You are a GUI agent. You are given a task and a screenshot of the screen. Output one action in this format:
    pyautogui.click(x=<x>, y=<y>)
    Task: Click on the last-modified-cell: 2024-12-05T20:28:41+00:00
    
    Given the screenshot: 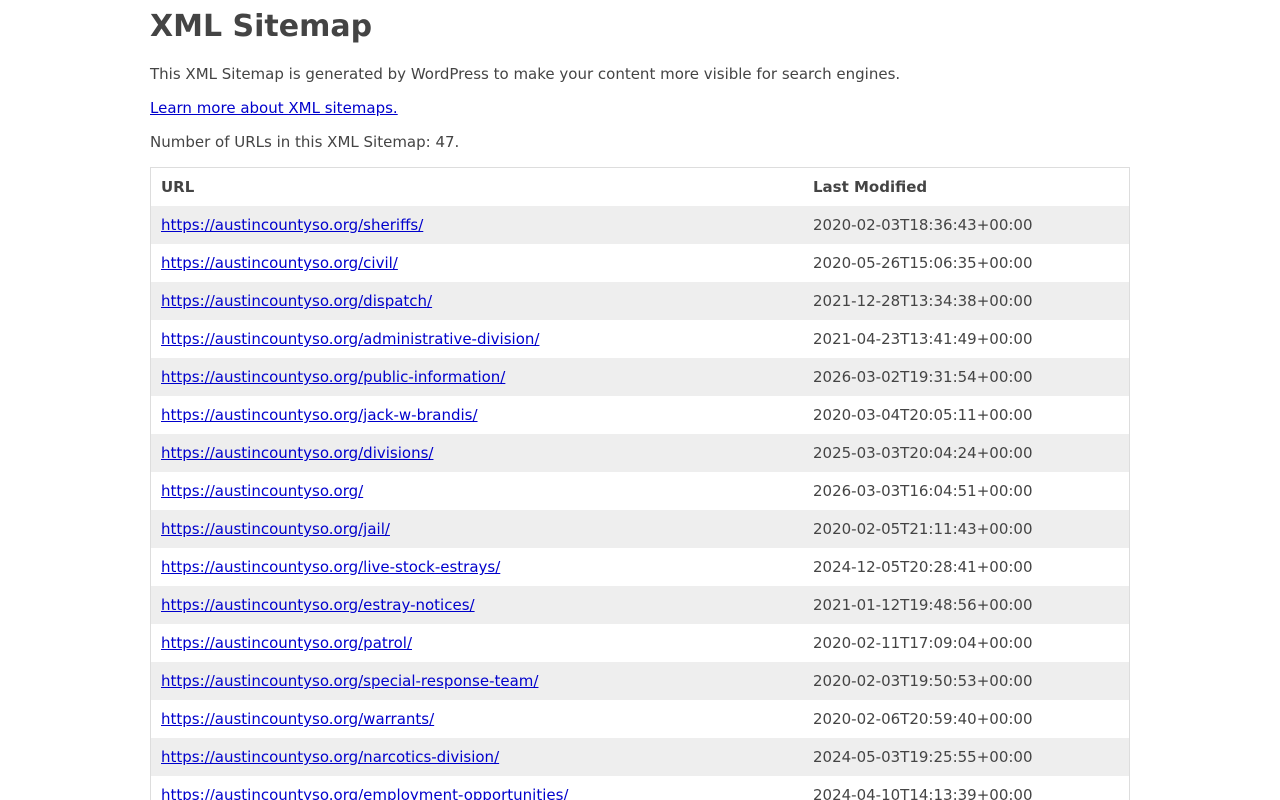 What is the action you would take?
    pyautogui.click(x=923, y=567)
    